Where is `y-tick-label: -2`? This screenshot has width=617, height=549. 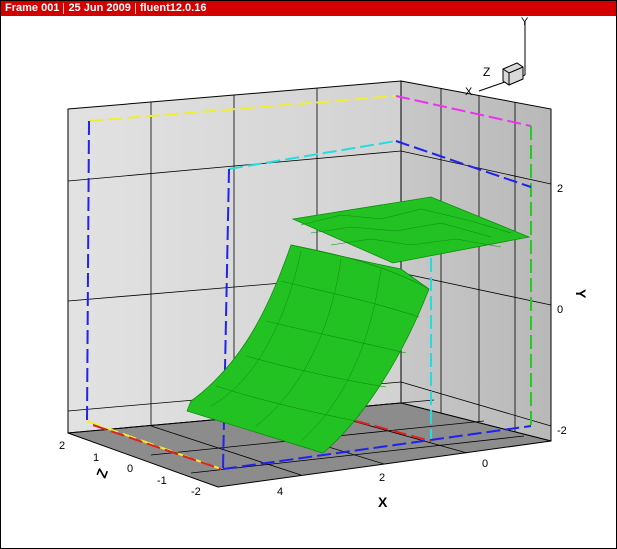
y-tick-label: -2 is located at coordinates (562, 431).